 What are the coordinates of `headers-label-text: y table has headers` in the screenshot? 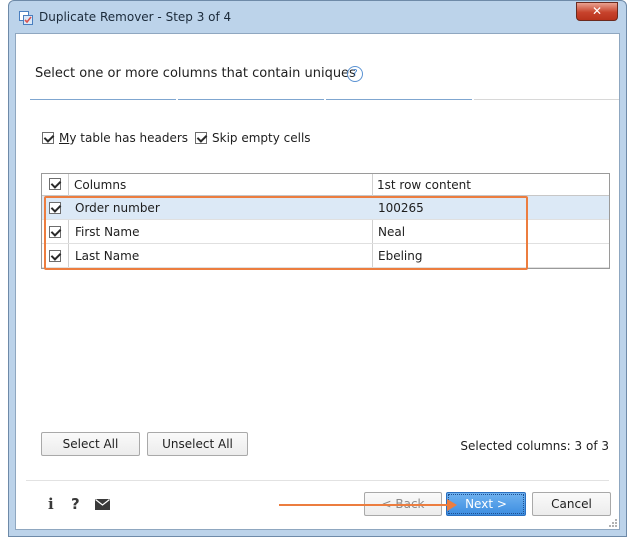 It's located at (129, 138).